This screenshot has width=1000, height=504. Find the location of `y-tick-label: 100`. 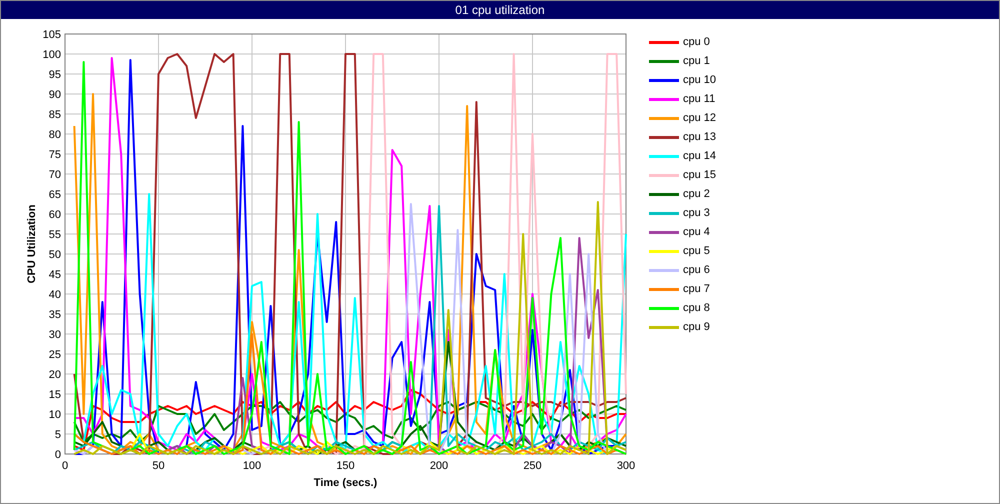

y-tick-label: 100 is located at coordinates (51, 55).